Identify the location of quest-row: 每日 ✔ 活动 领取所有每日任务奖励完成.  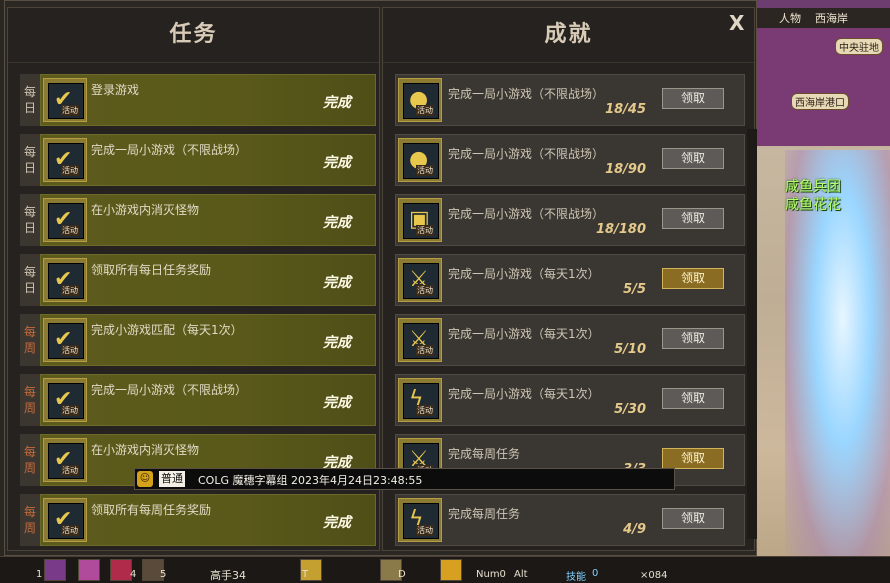
(198, 280).